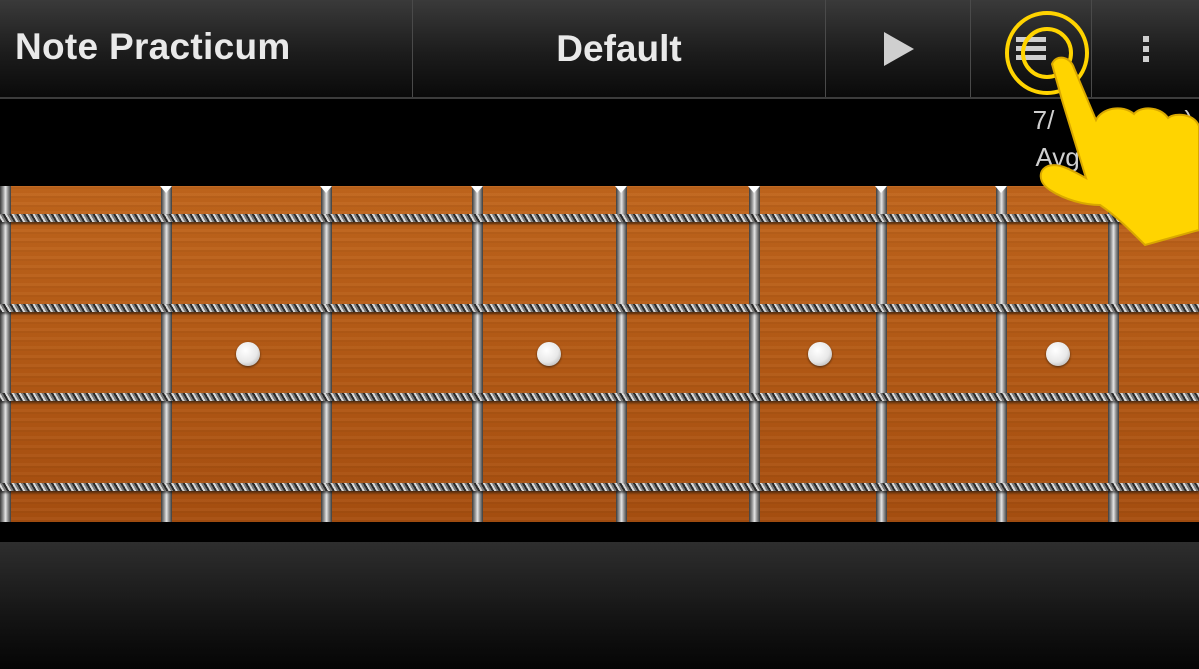 This screenshot has height=669, width=1199. What do you see at coordinates (1043, 120) in the screenshot?
I see `score-value: 7/` at bounding box center [1043, 120].